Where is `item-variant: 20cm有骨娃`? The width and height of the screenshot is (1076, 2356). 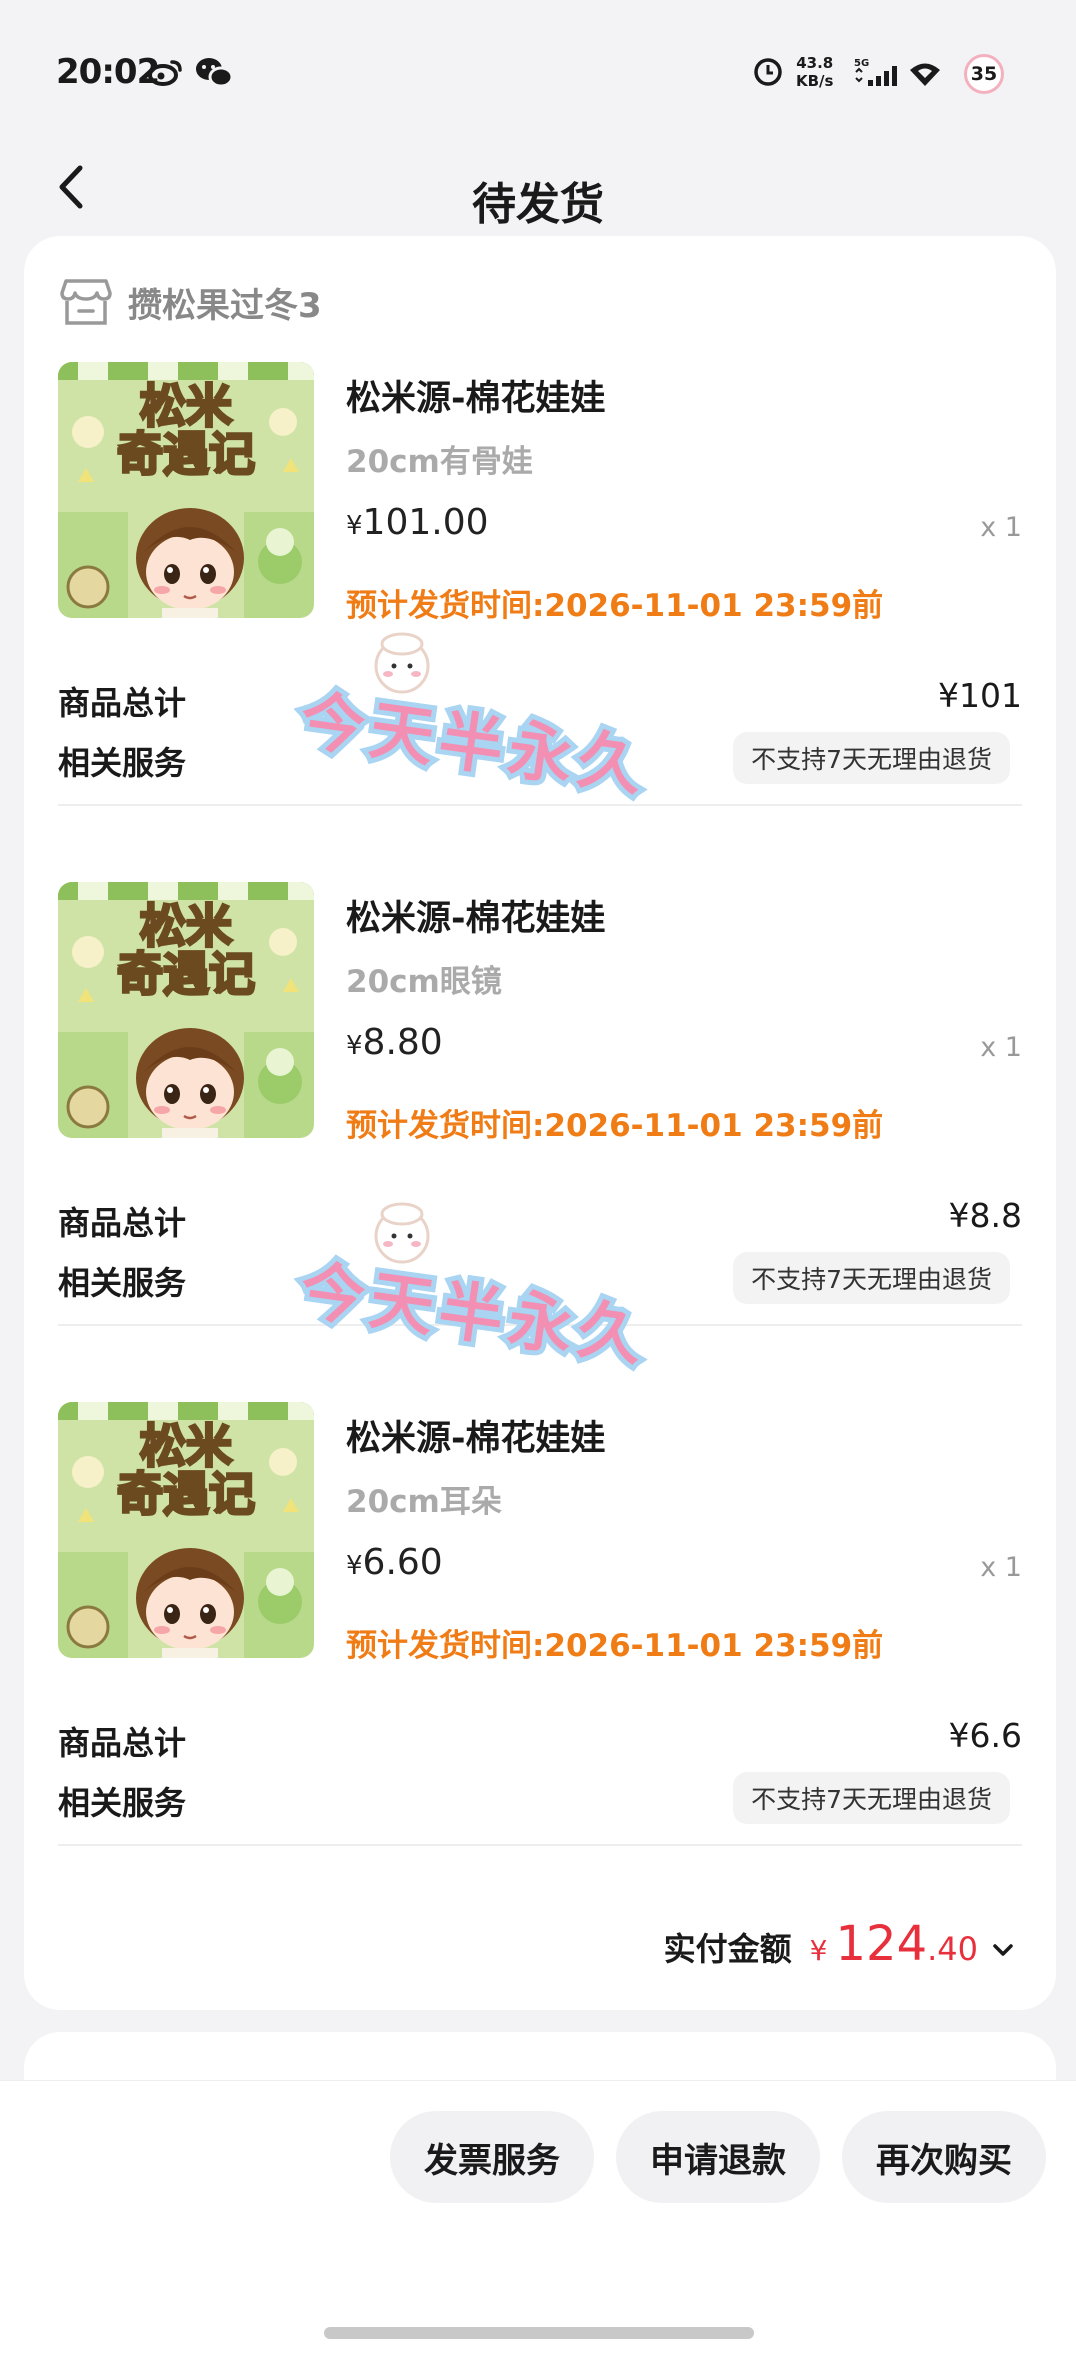 item-variant: 20cm有骨娃 is located at coordinates (439, 462).